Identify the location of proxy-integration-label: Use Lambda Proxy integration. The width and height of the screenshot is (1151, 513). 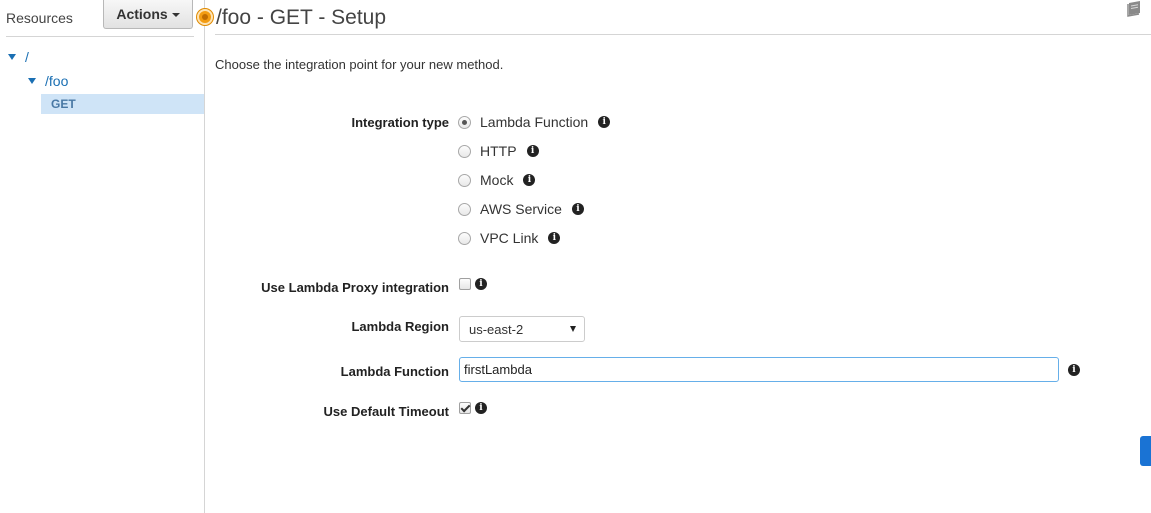
(355, 287).